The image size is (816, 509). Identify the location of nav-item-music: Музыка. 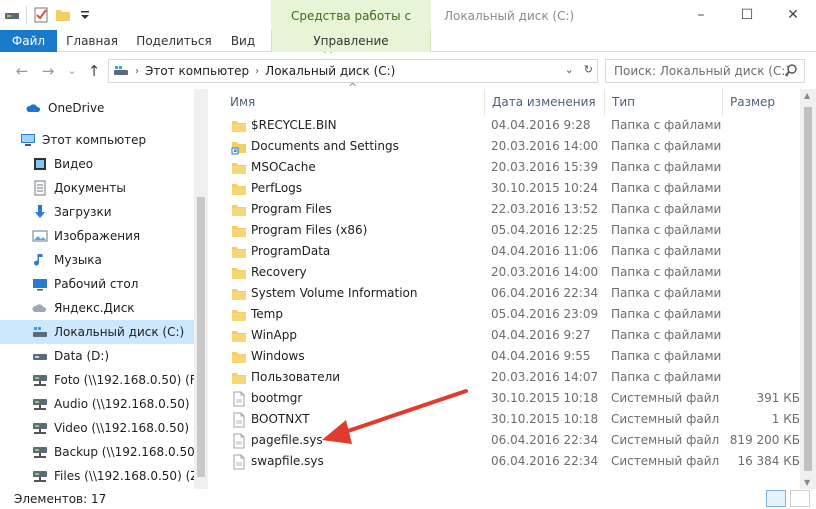
(97, 260).